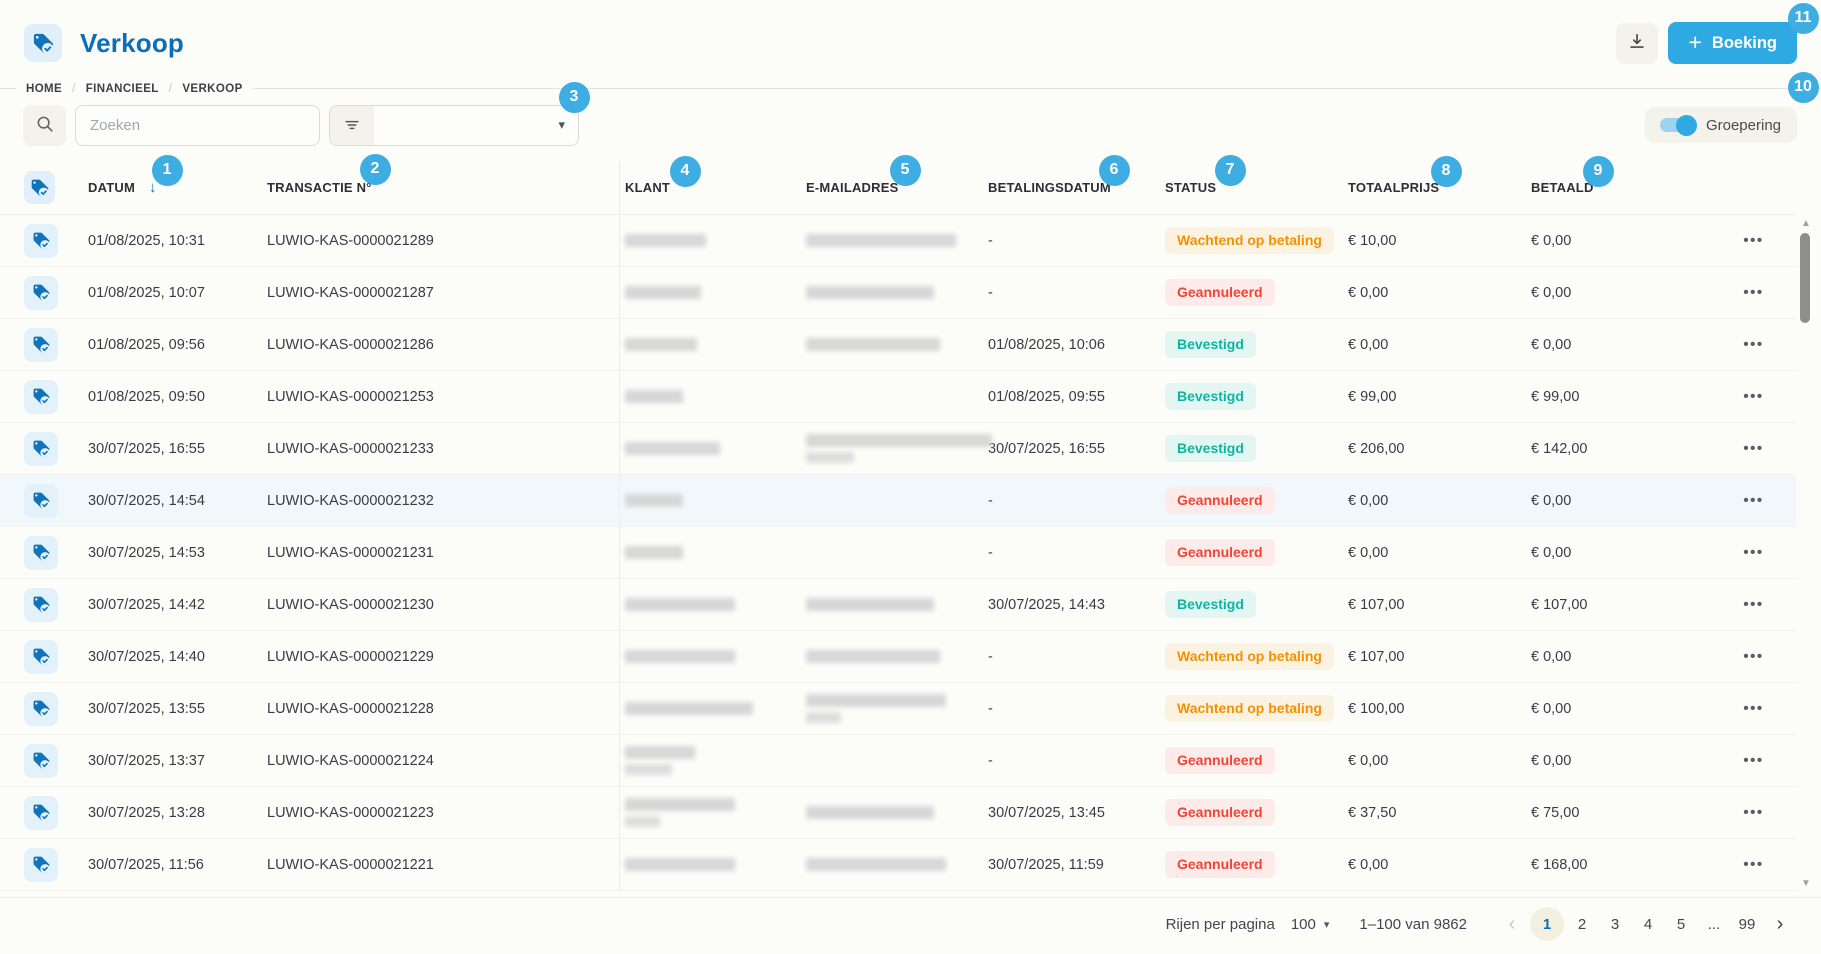 The image size is (1821, 954). I want to click on search-button, so click(44, 125).